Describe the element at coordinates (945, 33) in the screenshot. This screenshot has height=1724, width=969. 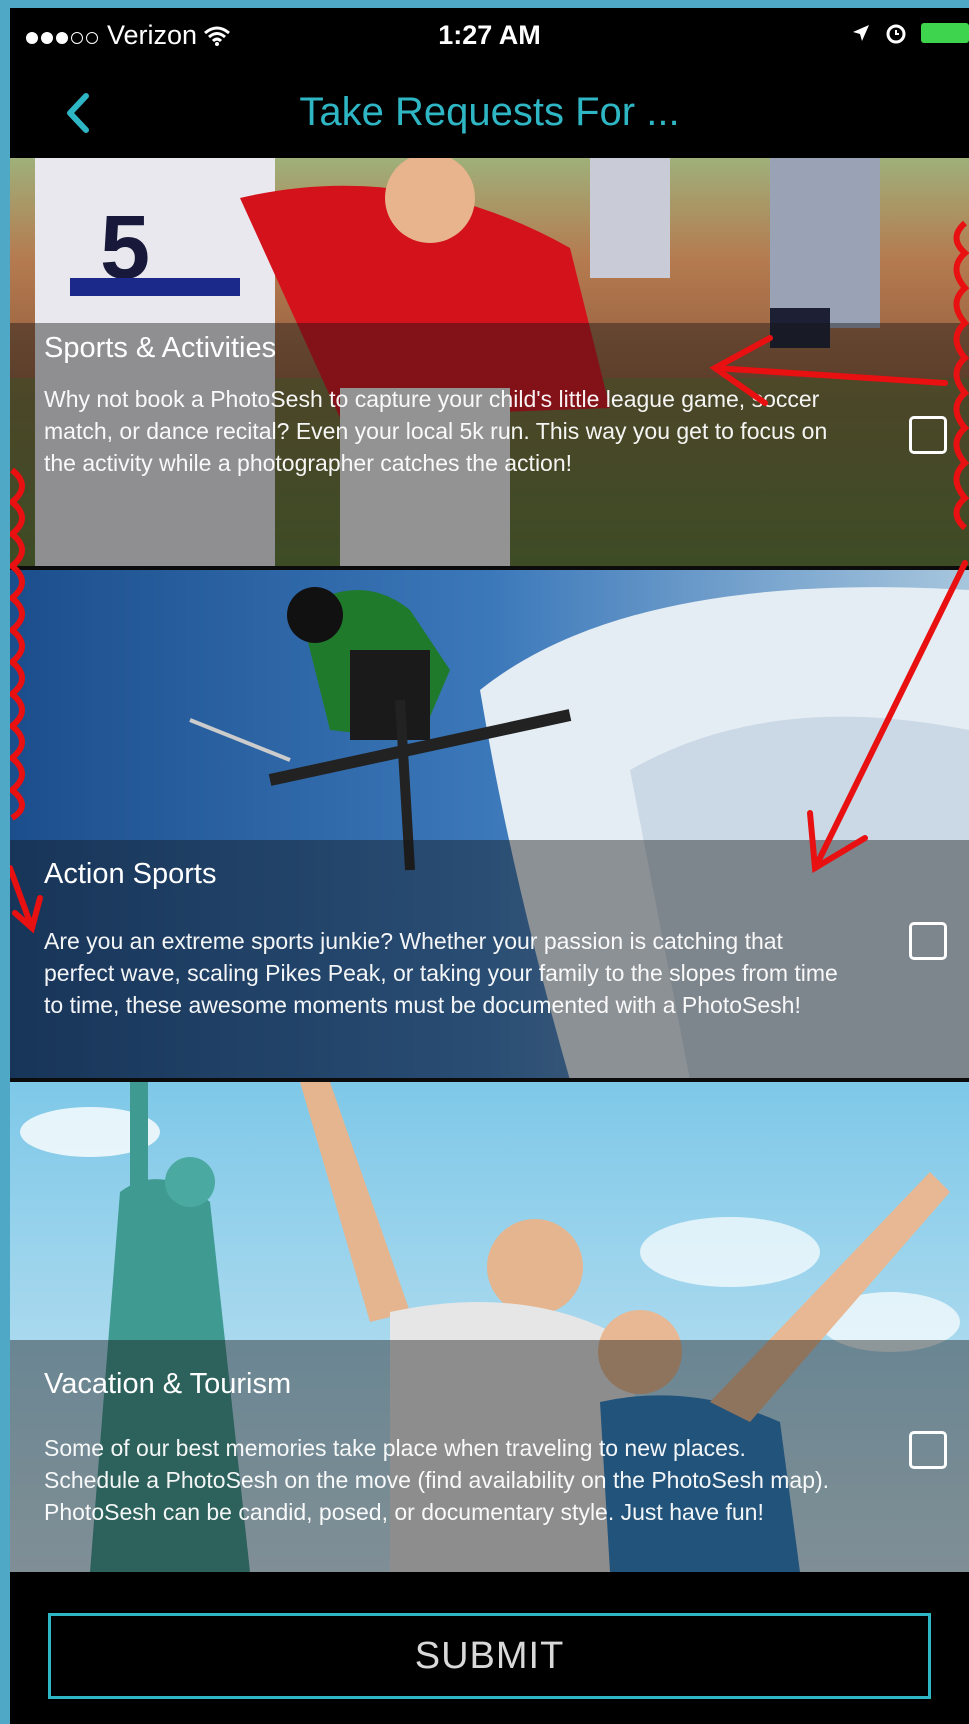
I see `battery-icon` at that location.